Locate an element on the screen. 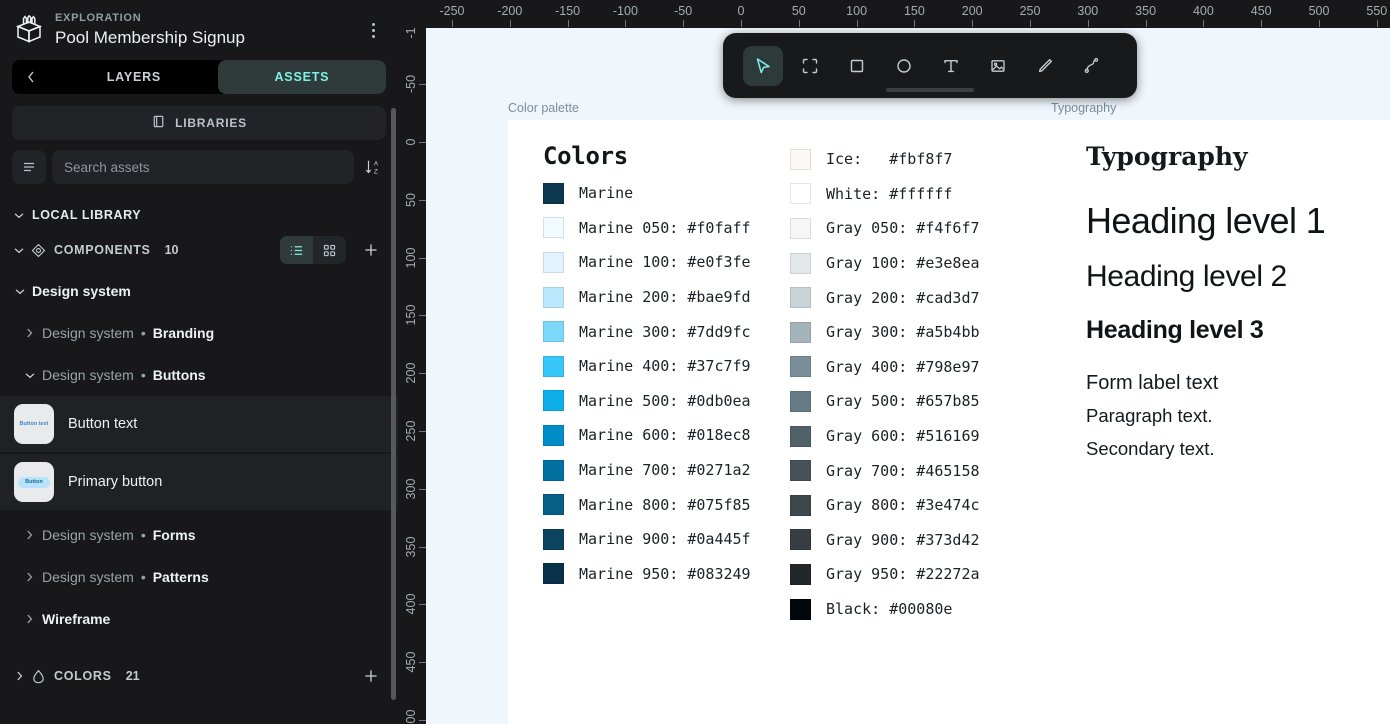 This screenshot has height=724, width=1390. swatch-row: Marine 400: #37c7f9 is located at coordinates (647, 366).